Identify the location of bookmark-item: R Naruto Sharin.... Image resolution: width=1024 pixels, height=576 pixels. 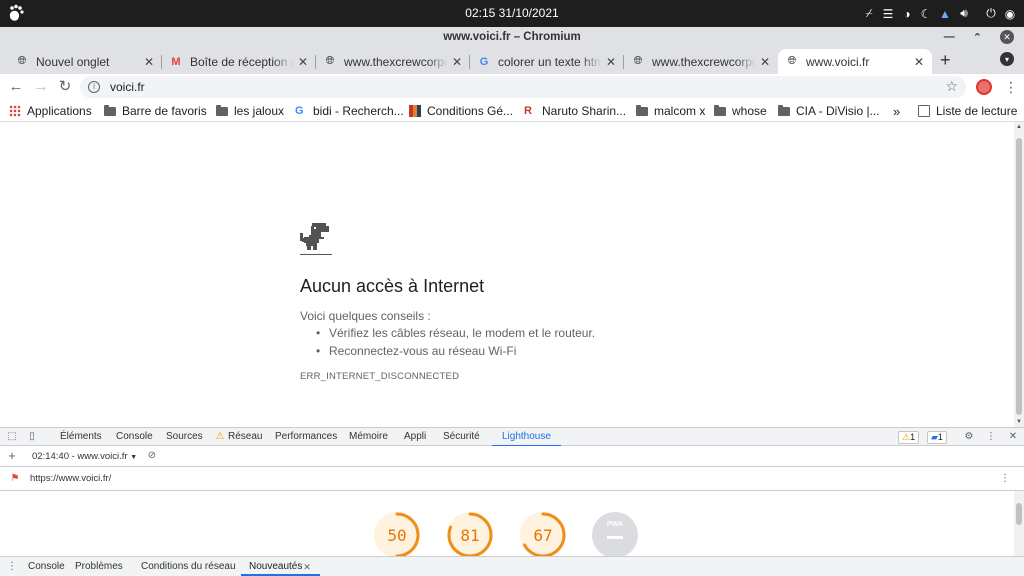
(575, 111).